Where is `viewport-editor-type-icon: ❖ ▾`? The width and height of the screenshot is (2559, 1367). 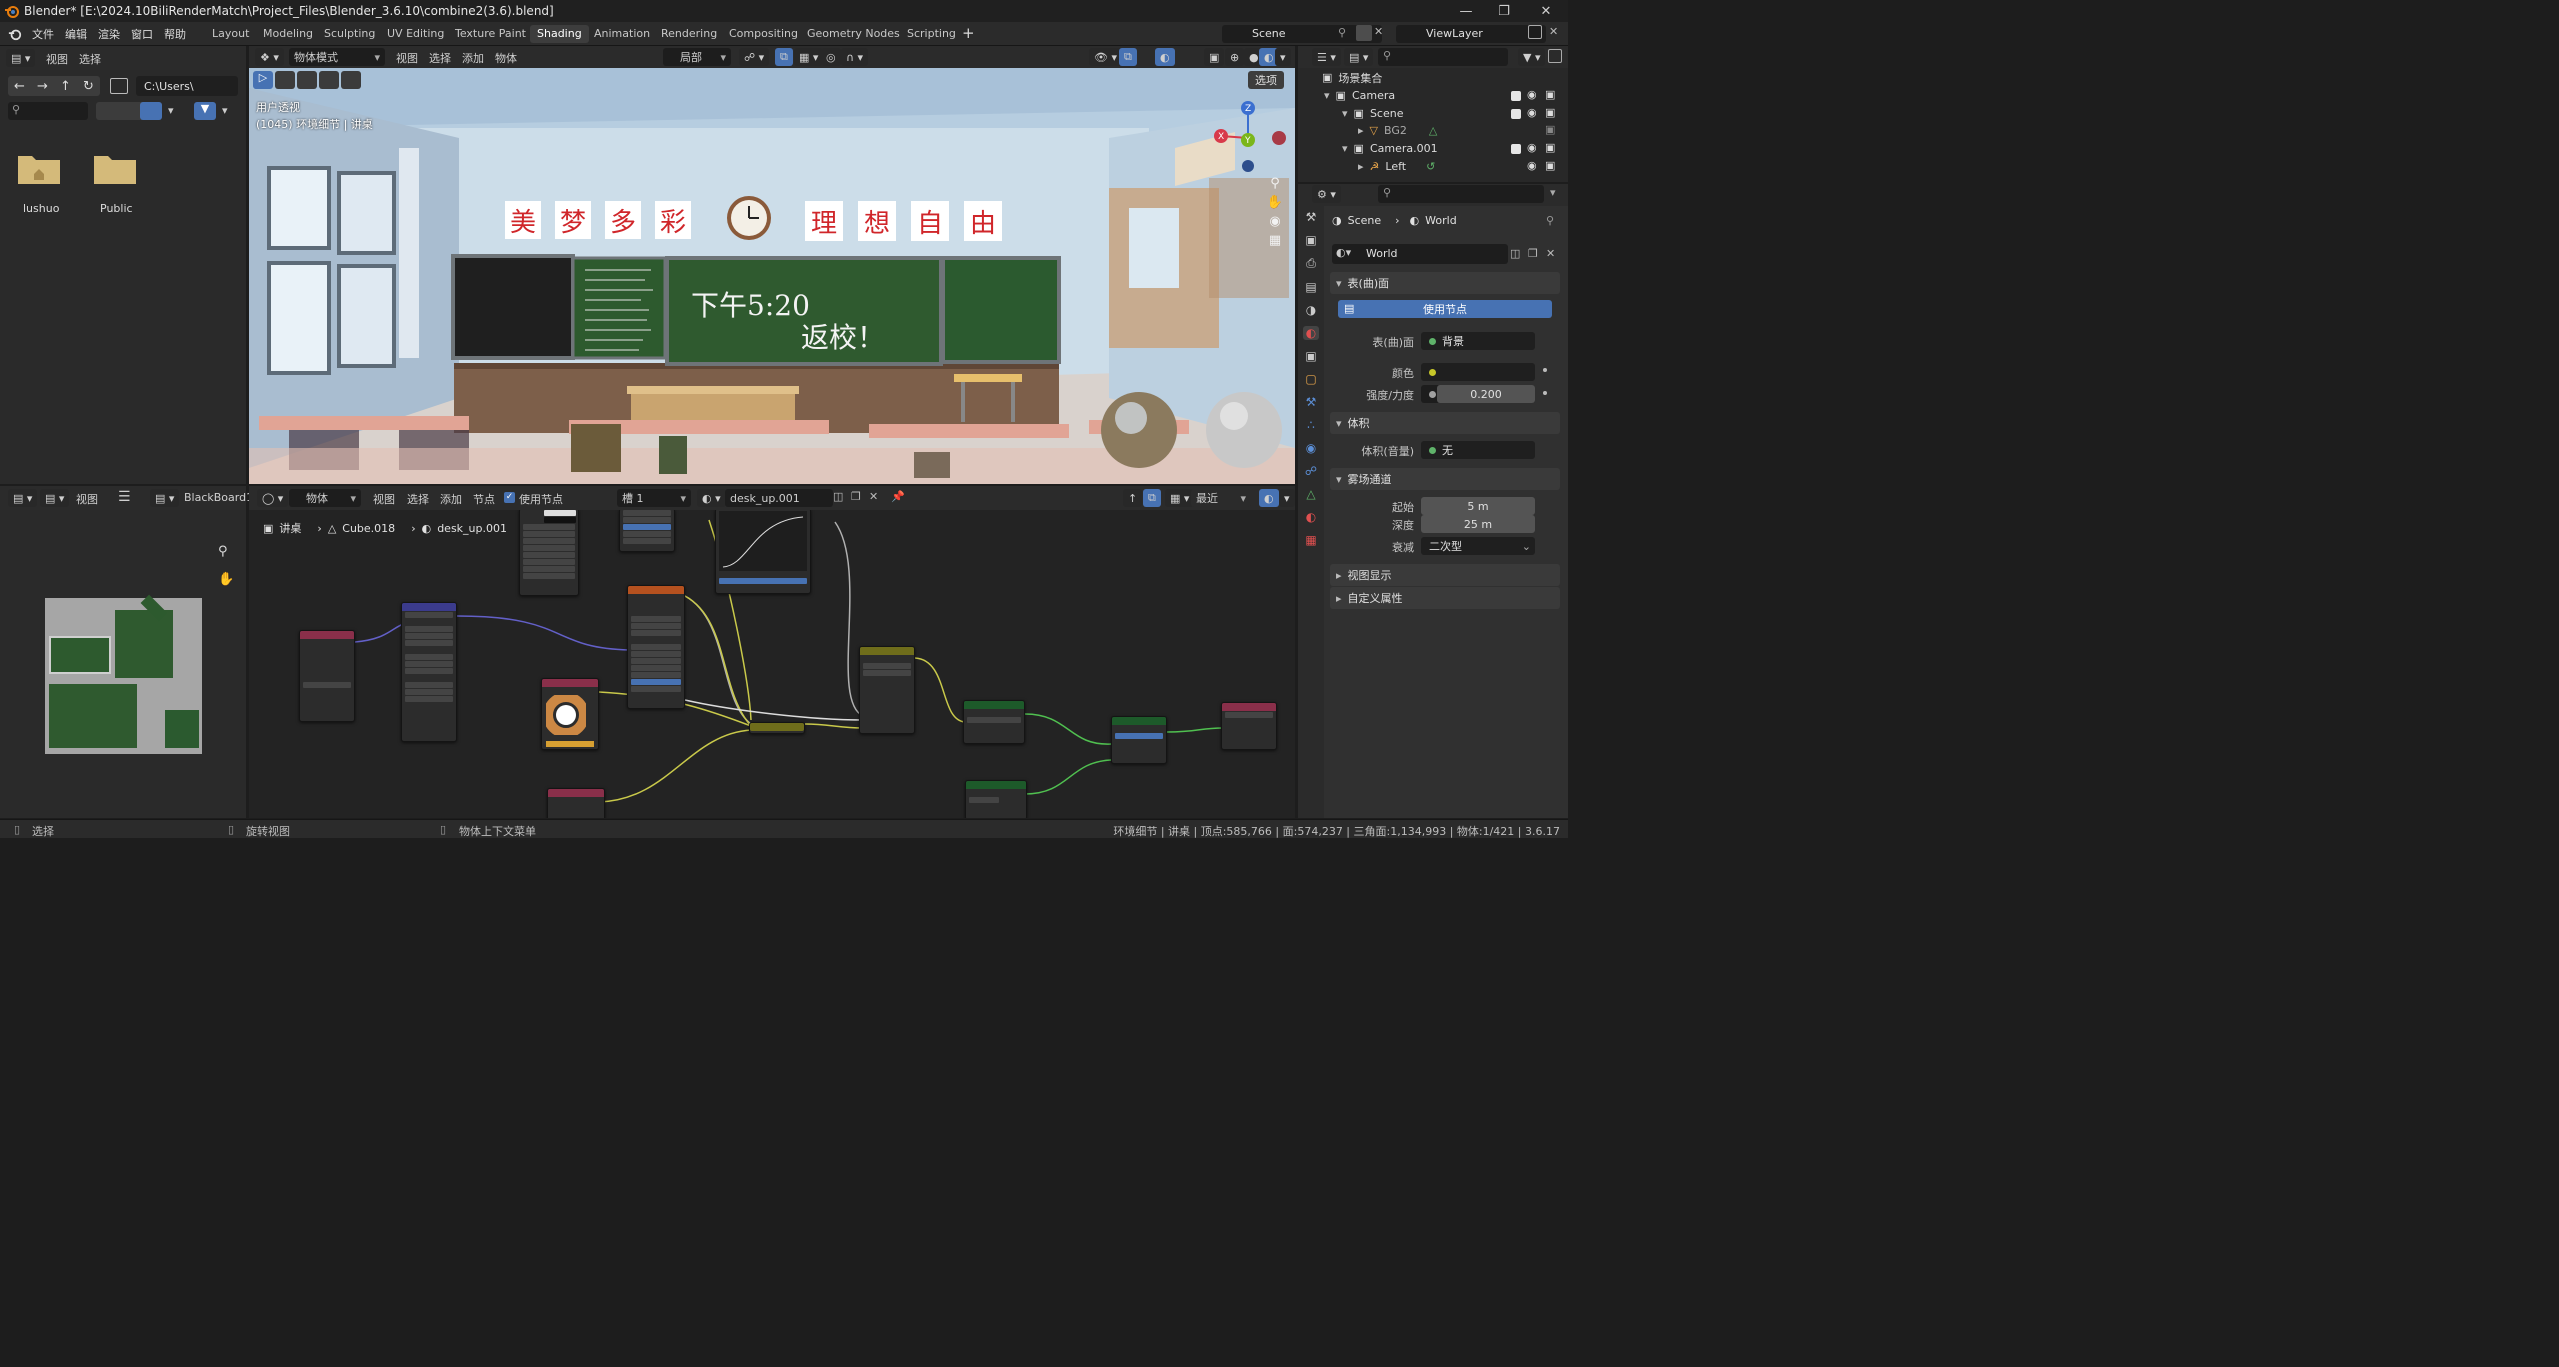
viewport-editor-type-icon: ❖ ▾ is located at coordinates (269, 57).